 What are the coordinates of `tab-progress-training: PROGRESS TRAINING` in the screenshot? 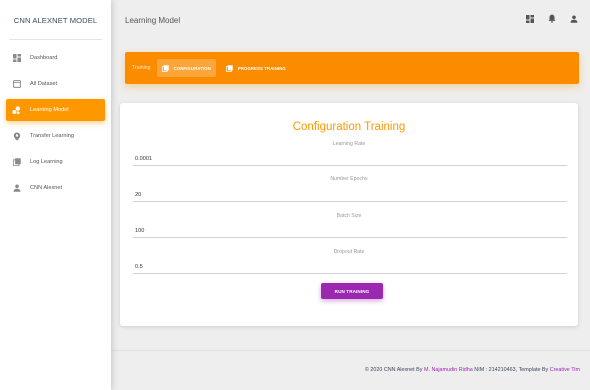 It's located at (256, 68).